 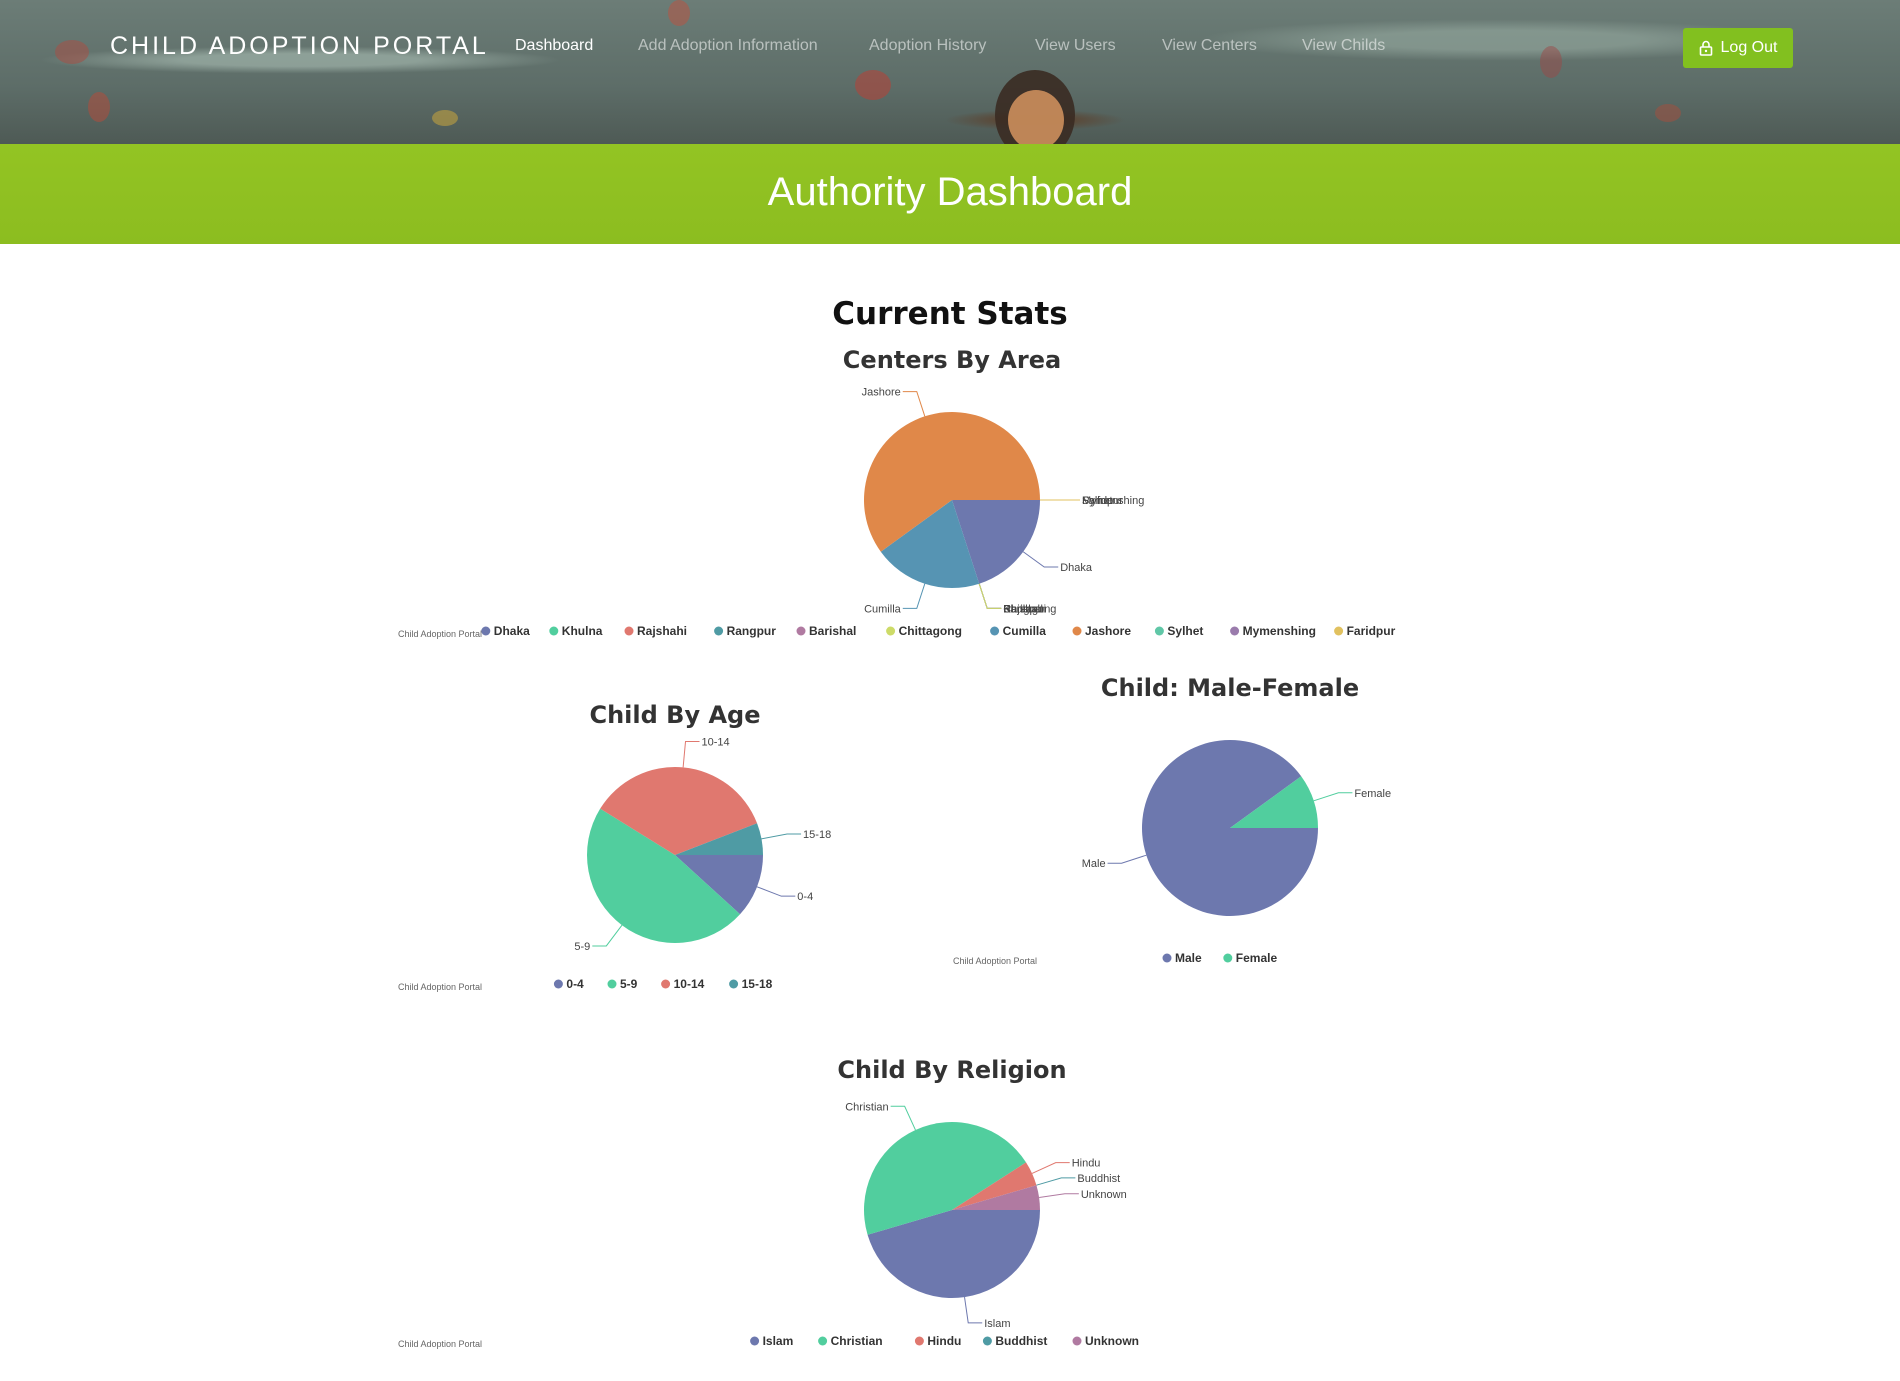 I want to click on chart-title: Child: Male-Female, so click(x=1230, y=688).